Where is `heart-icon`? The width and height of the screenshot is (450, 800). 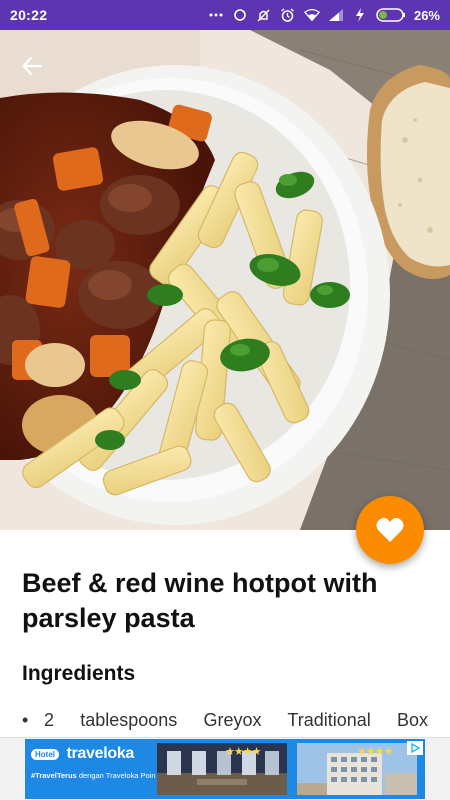 heart-icon is located at coordinates (390, 529).